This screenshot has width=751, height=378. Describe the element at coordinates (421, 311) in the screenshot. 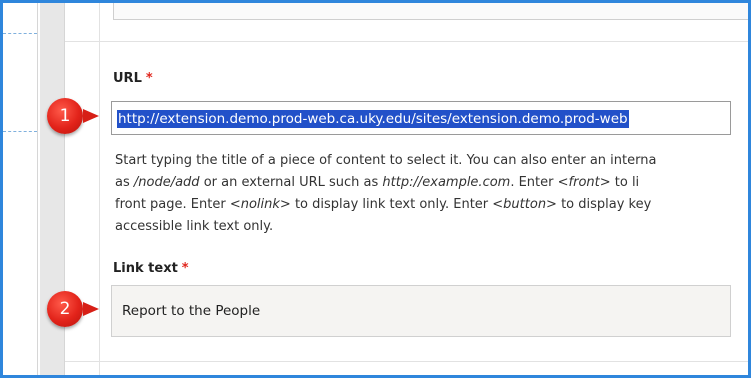

I see `link-text-input: Report to the People` at that location.